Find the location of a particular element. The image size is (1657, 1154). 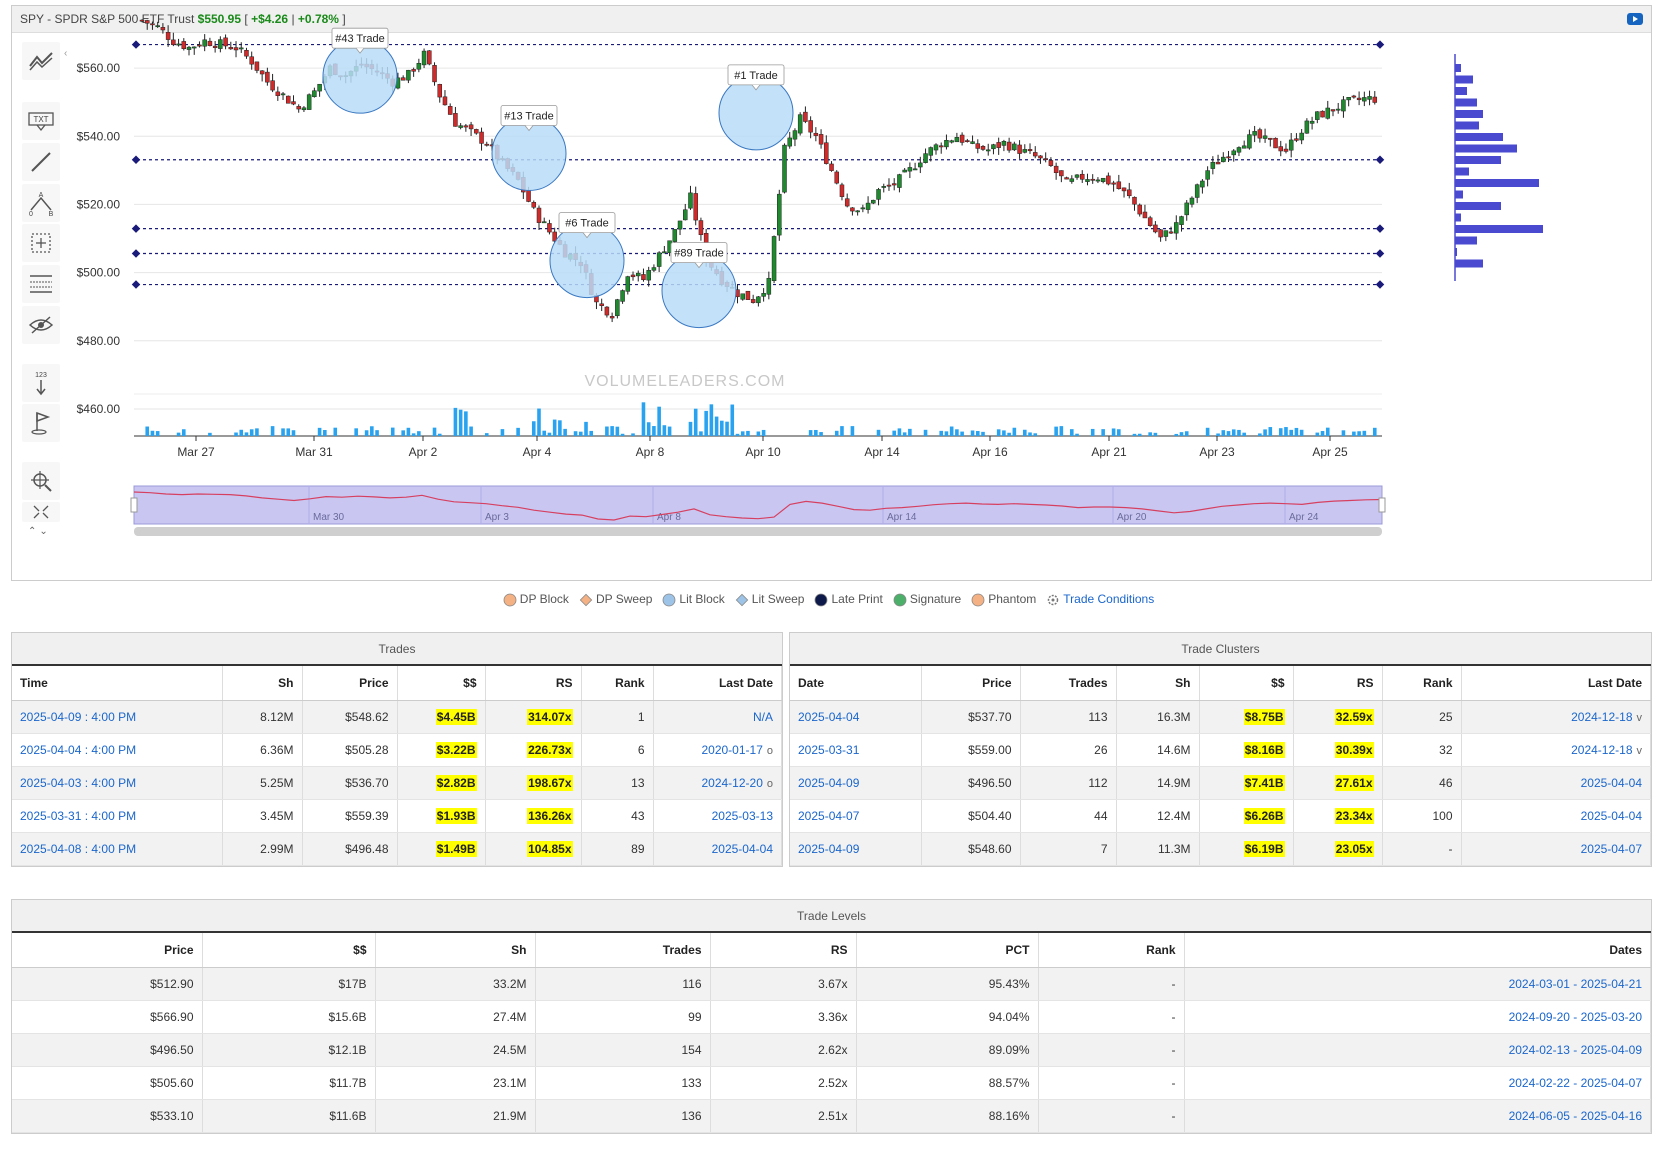

trade-time-value: 2025-04-08 : 4:00 PM is located at coordinates (78, 849).